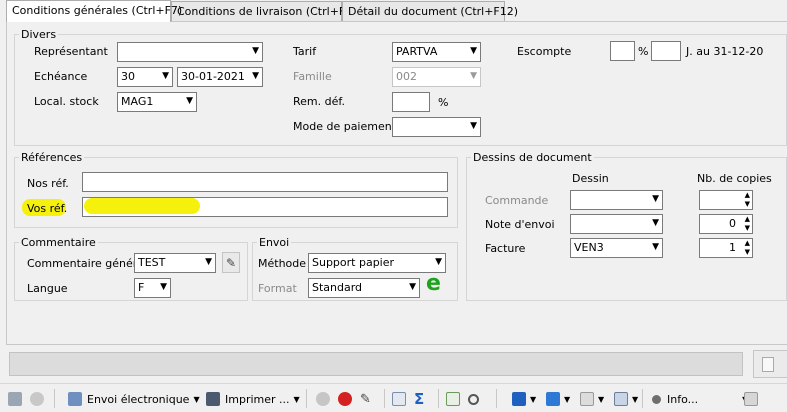 This screenshot has width=787, height=412. What do you see at coordinates (277, 288) in the screenshot?
I see `format-label: Format` at bounding box center [277, 288].